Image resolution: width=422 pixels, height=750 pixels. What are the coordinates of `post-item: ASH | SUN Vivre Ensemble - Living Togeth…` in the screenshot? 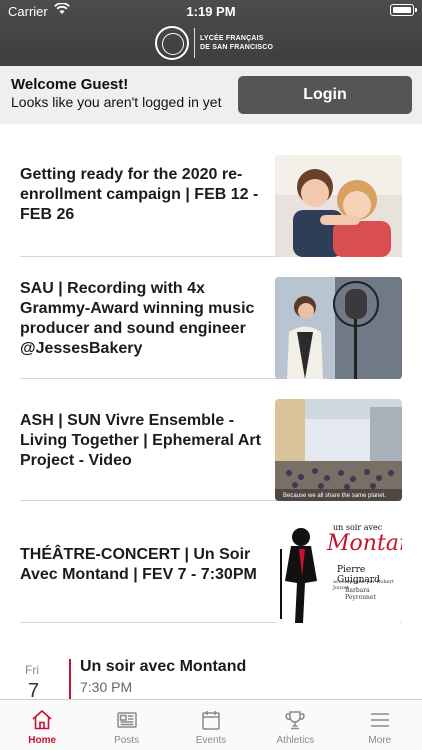 It's located at (211, 440).